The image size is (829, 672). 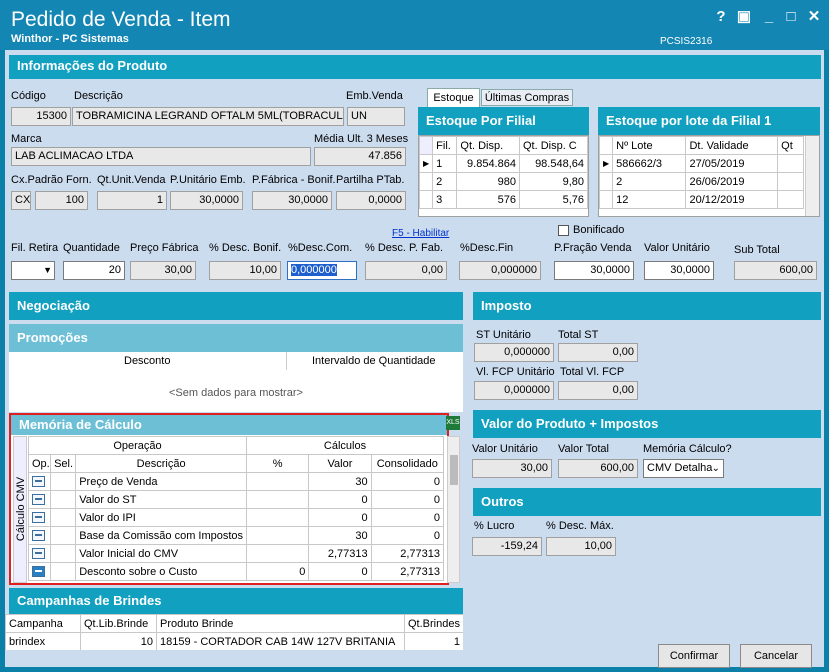 What do you see at coordinates (206, 200) in the screenshot?
I see `punit-field: 30,0000` at bounding box center [206, 200].